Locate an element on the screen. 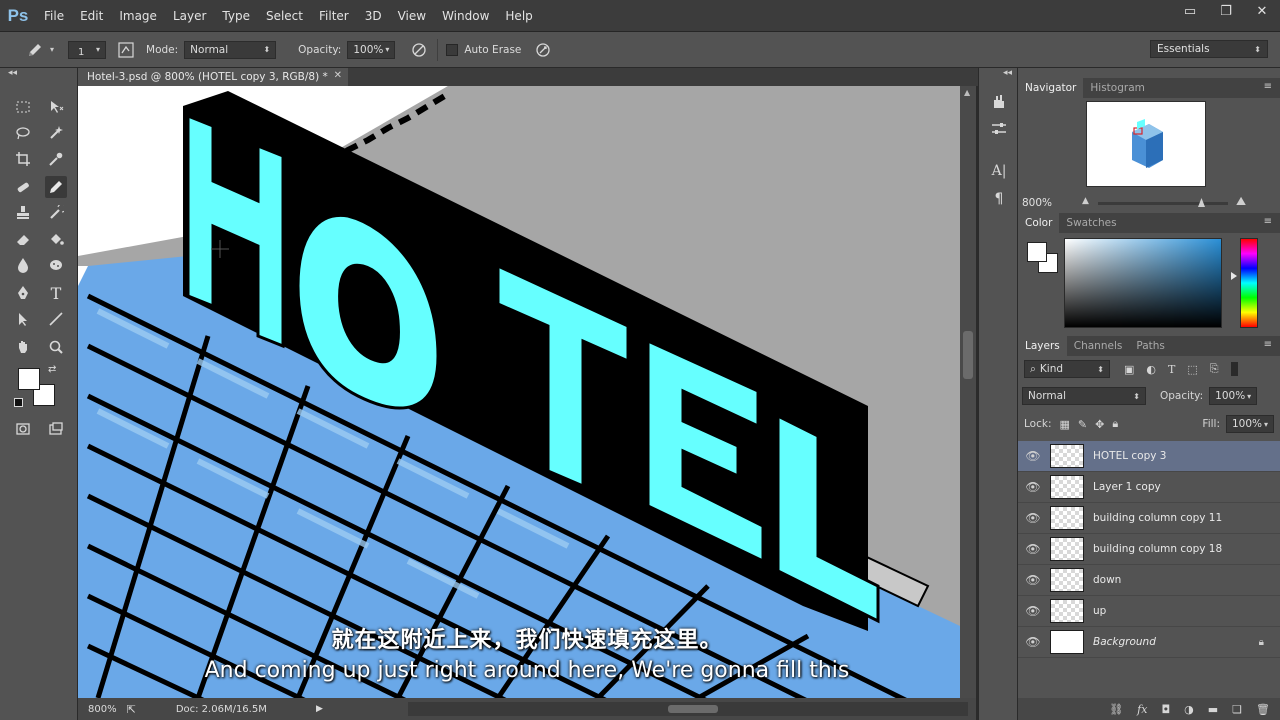 Image resolution: width=1280 pixels, height=720 pixels. vertical-scroll-thumb is located at coordinates (968, 355).